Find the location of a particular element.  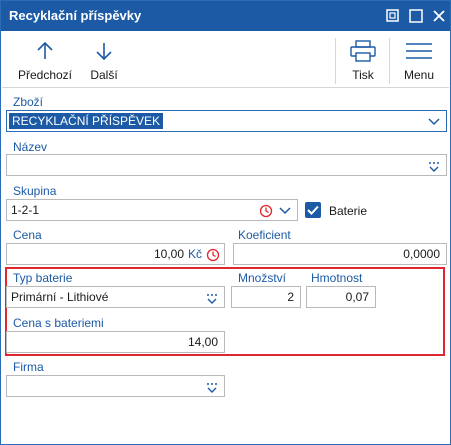

hmotnost-field: 0,07 is located at coordinates (341, 297).